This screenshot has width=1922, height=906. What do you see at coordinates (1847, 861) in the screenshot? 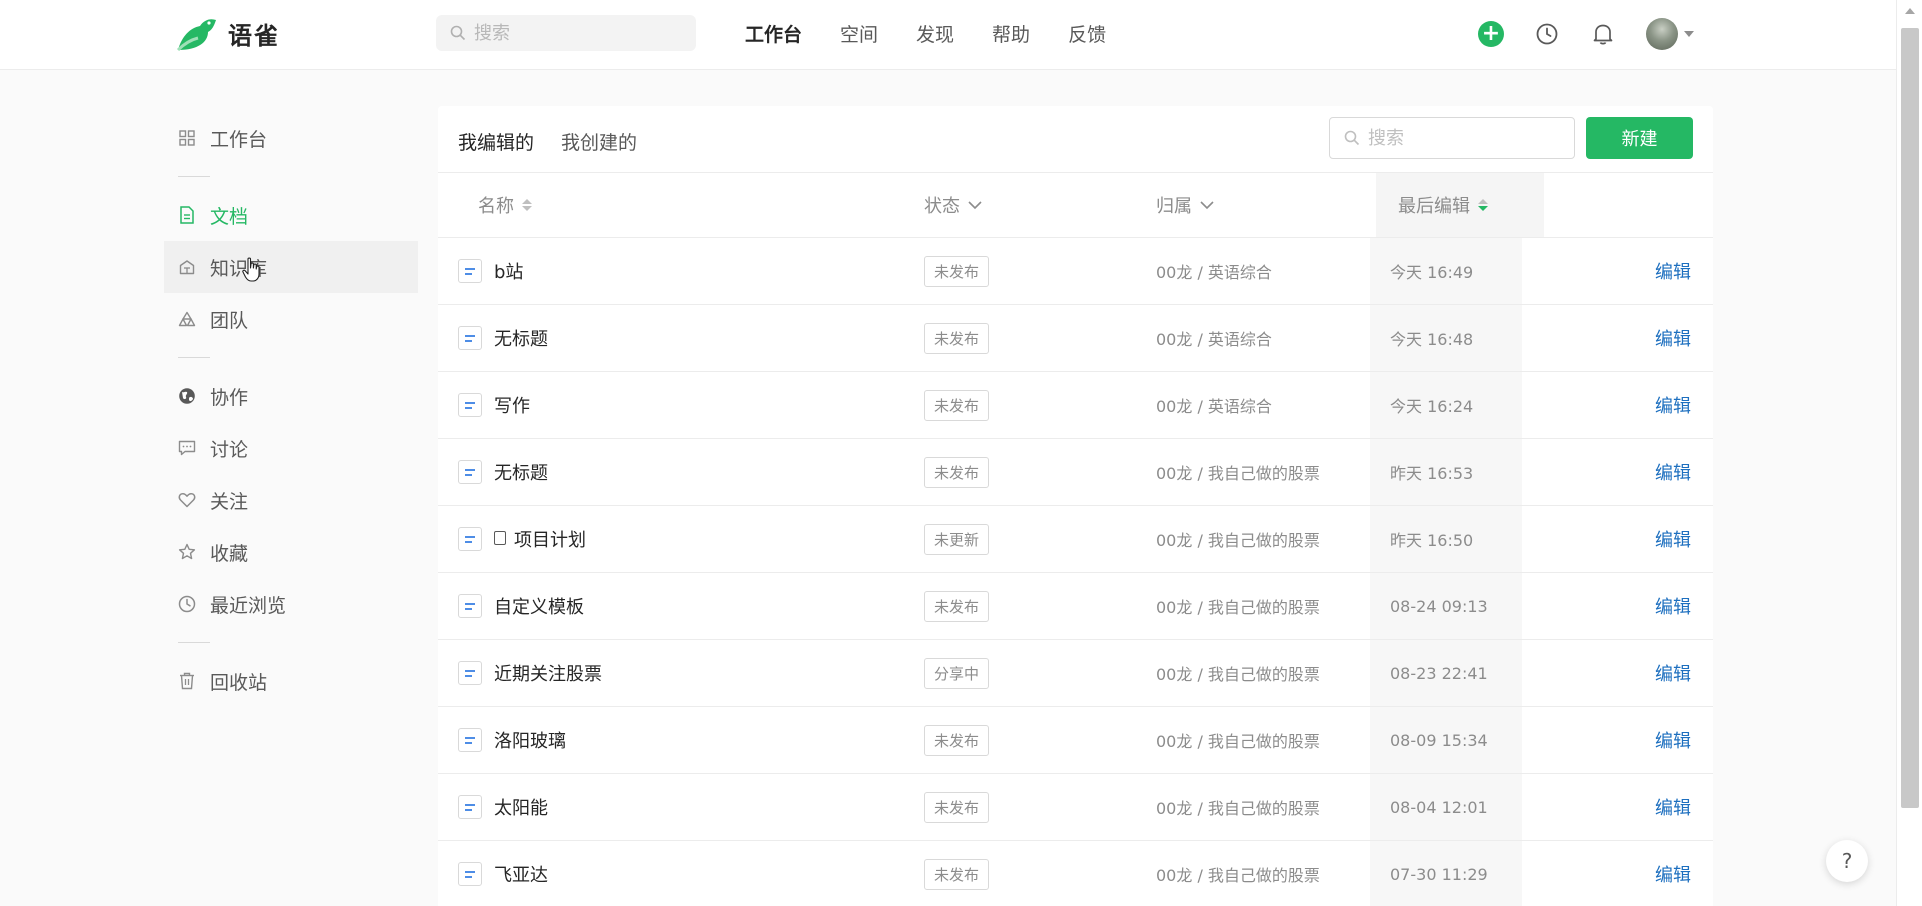
I see `help-button: ?` at bounding box center [1847, 861].